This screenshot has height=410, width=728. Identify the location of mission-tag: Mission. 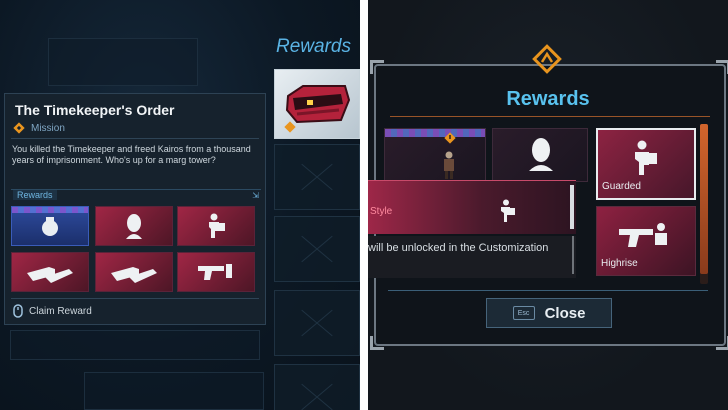
(39, 128).